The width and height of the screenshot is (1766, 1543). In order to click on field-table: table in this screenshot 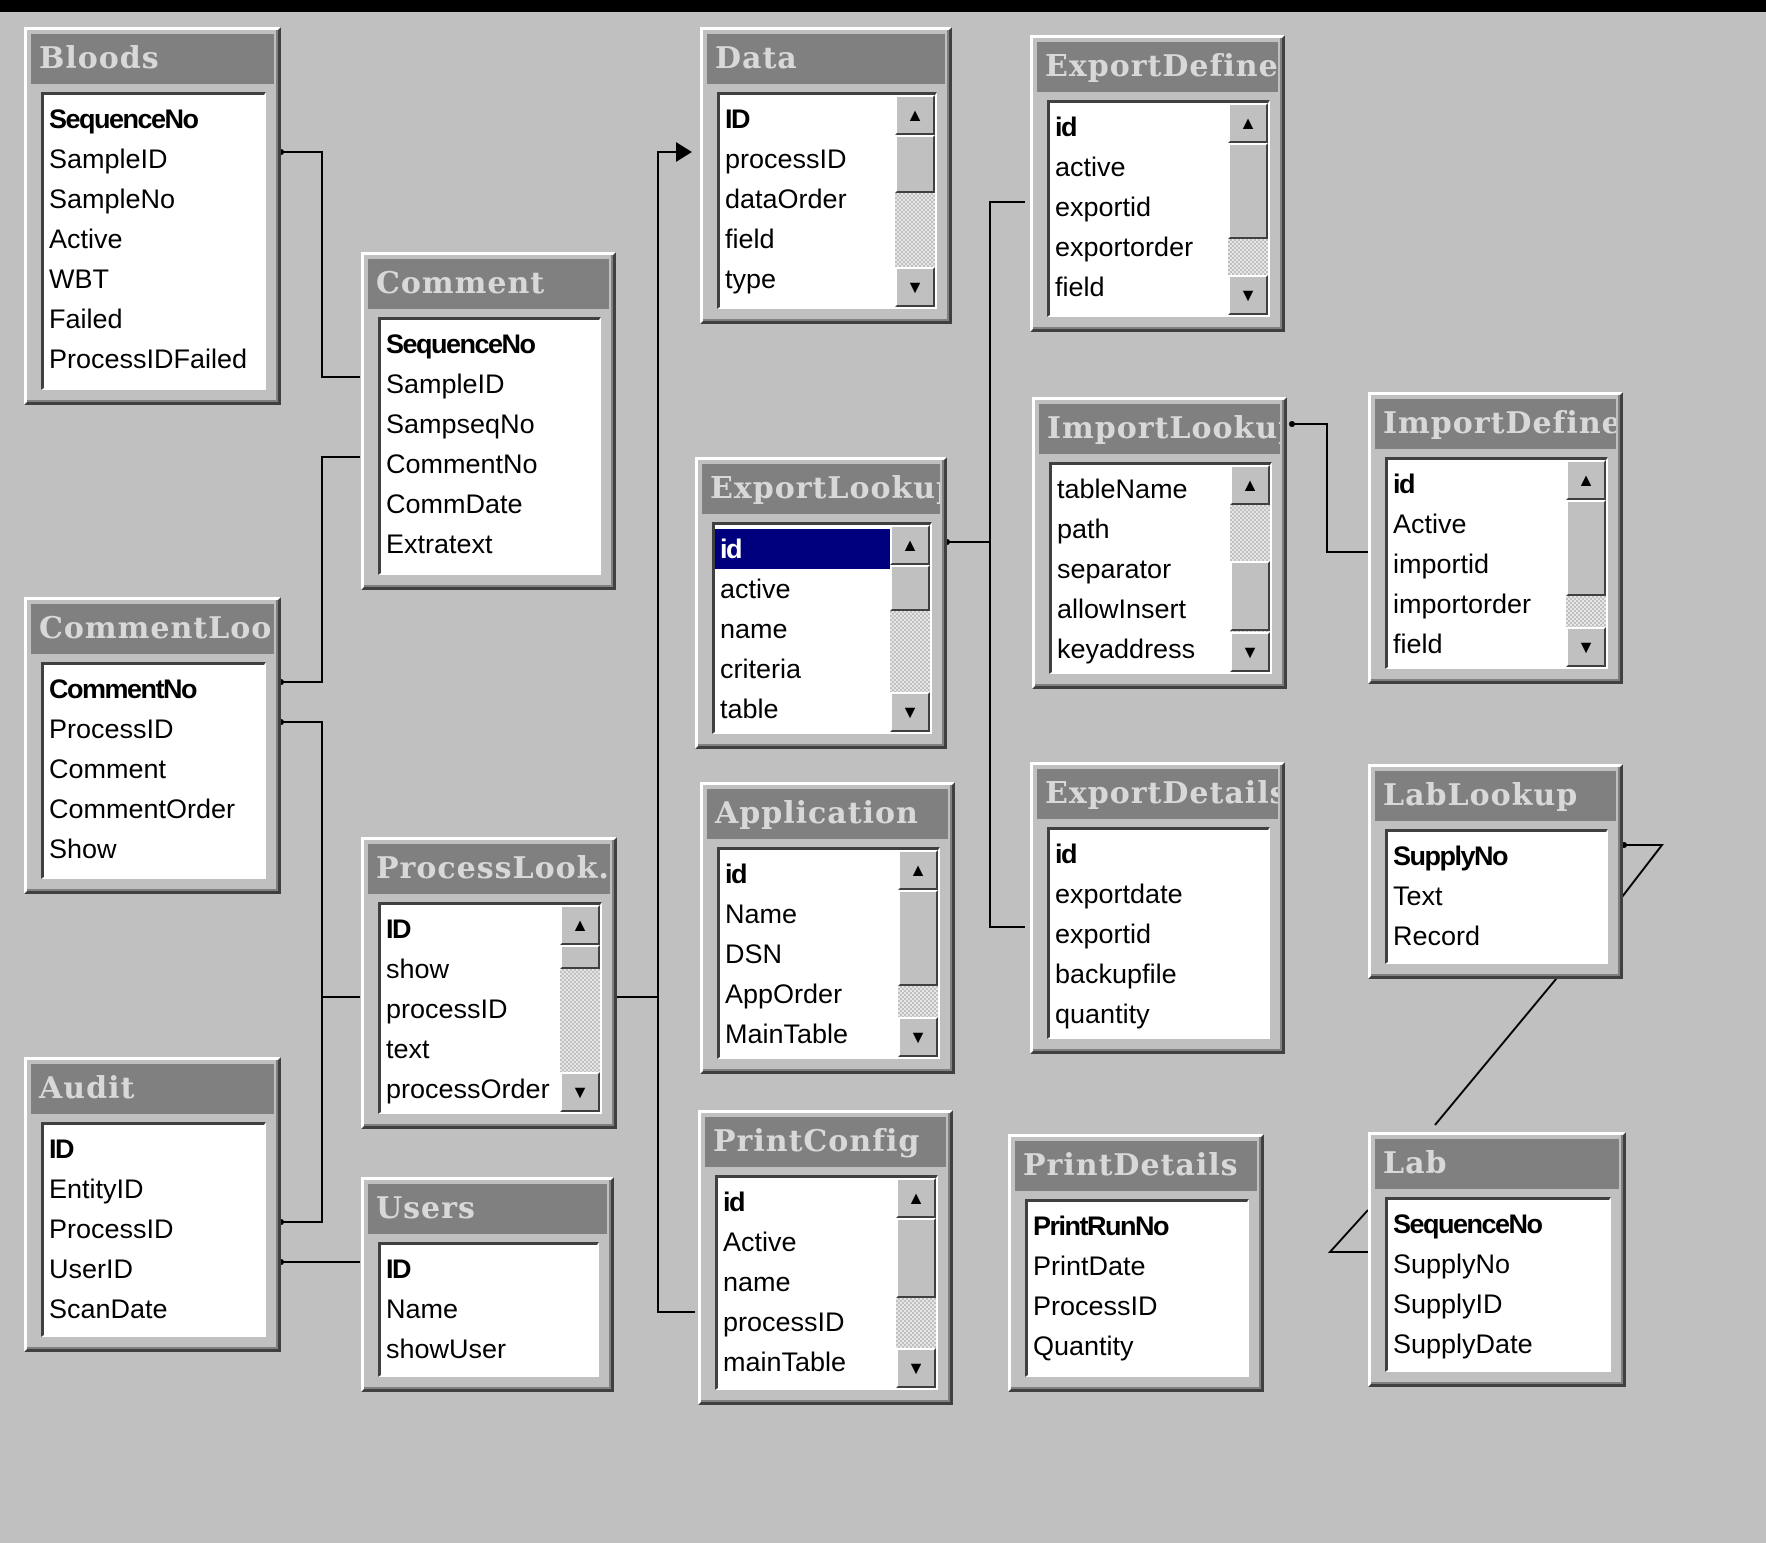, I will do `click(802, 709)`.